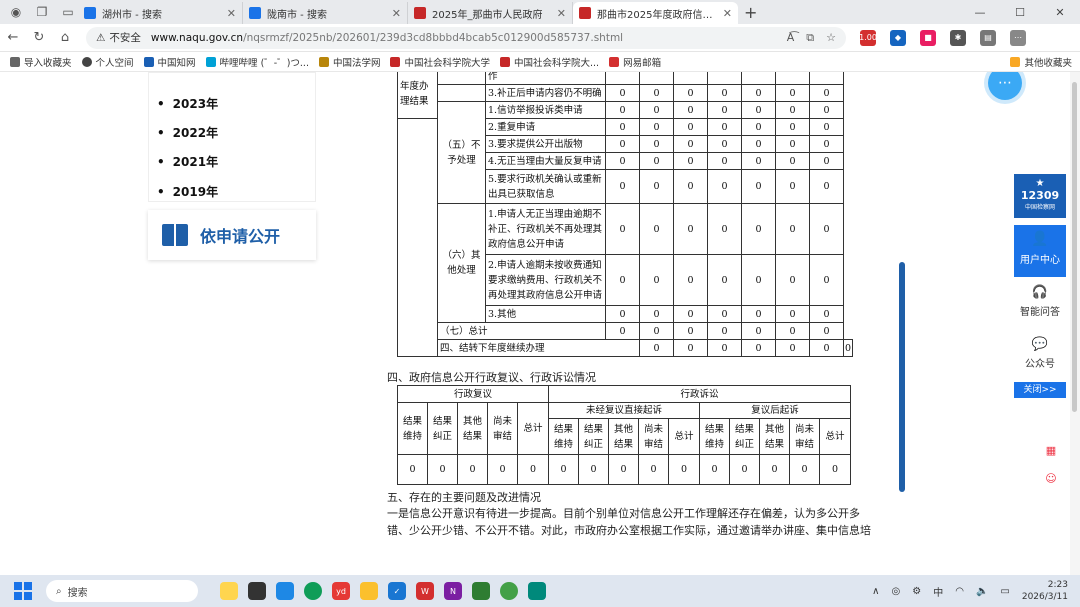 Image resolution: width=1080 pixels, height=607 pixels. What do you see at coordinates (16, 12) in the screenshot?
I see `profile-icon: ◉` at bounding box center [16, 12].